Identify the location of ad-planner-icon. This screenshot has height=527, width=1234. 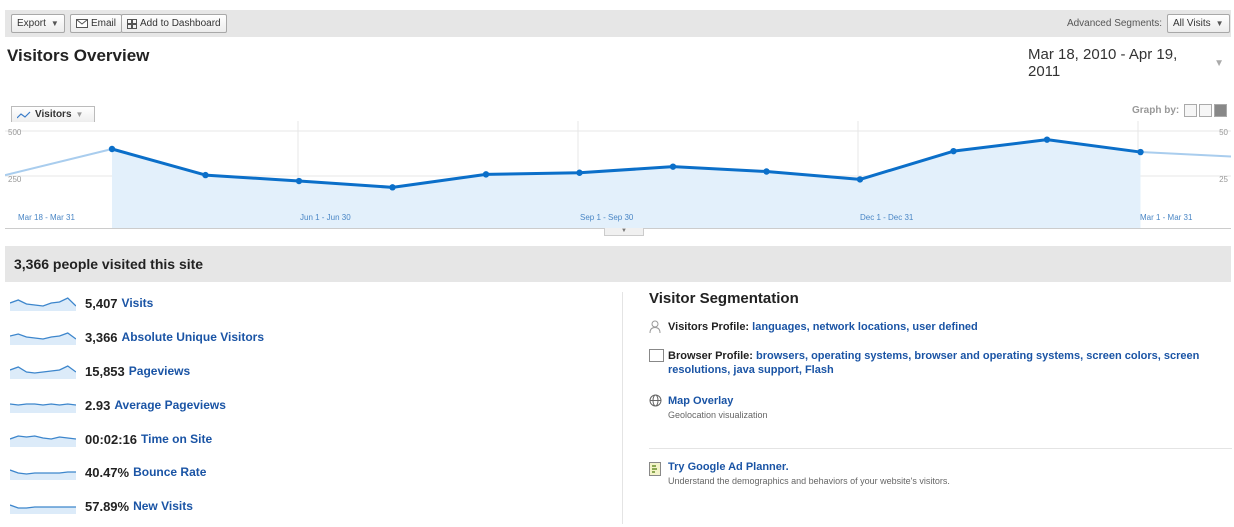
(655, 469).